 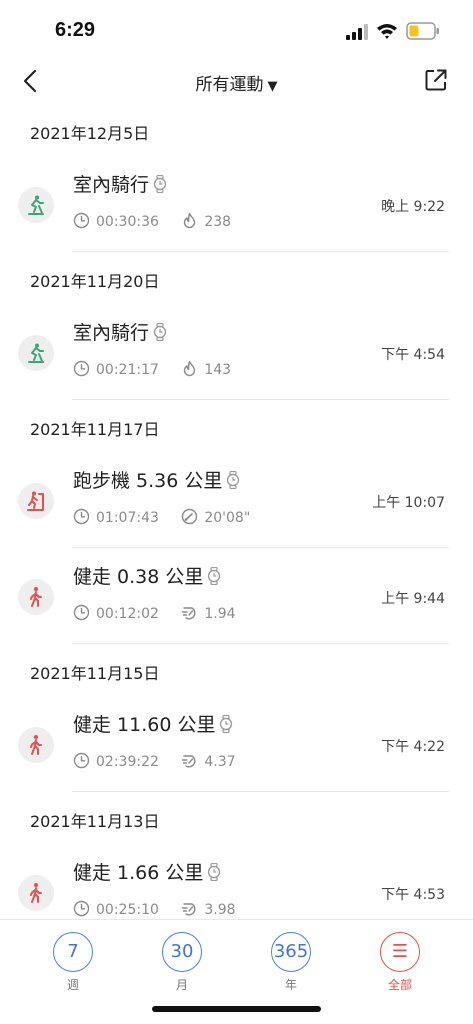 I want to click on workout-stats: 00:12:02 1.94, so click(x=154, y=613).